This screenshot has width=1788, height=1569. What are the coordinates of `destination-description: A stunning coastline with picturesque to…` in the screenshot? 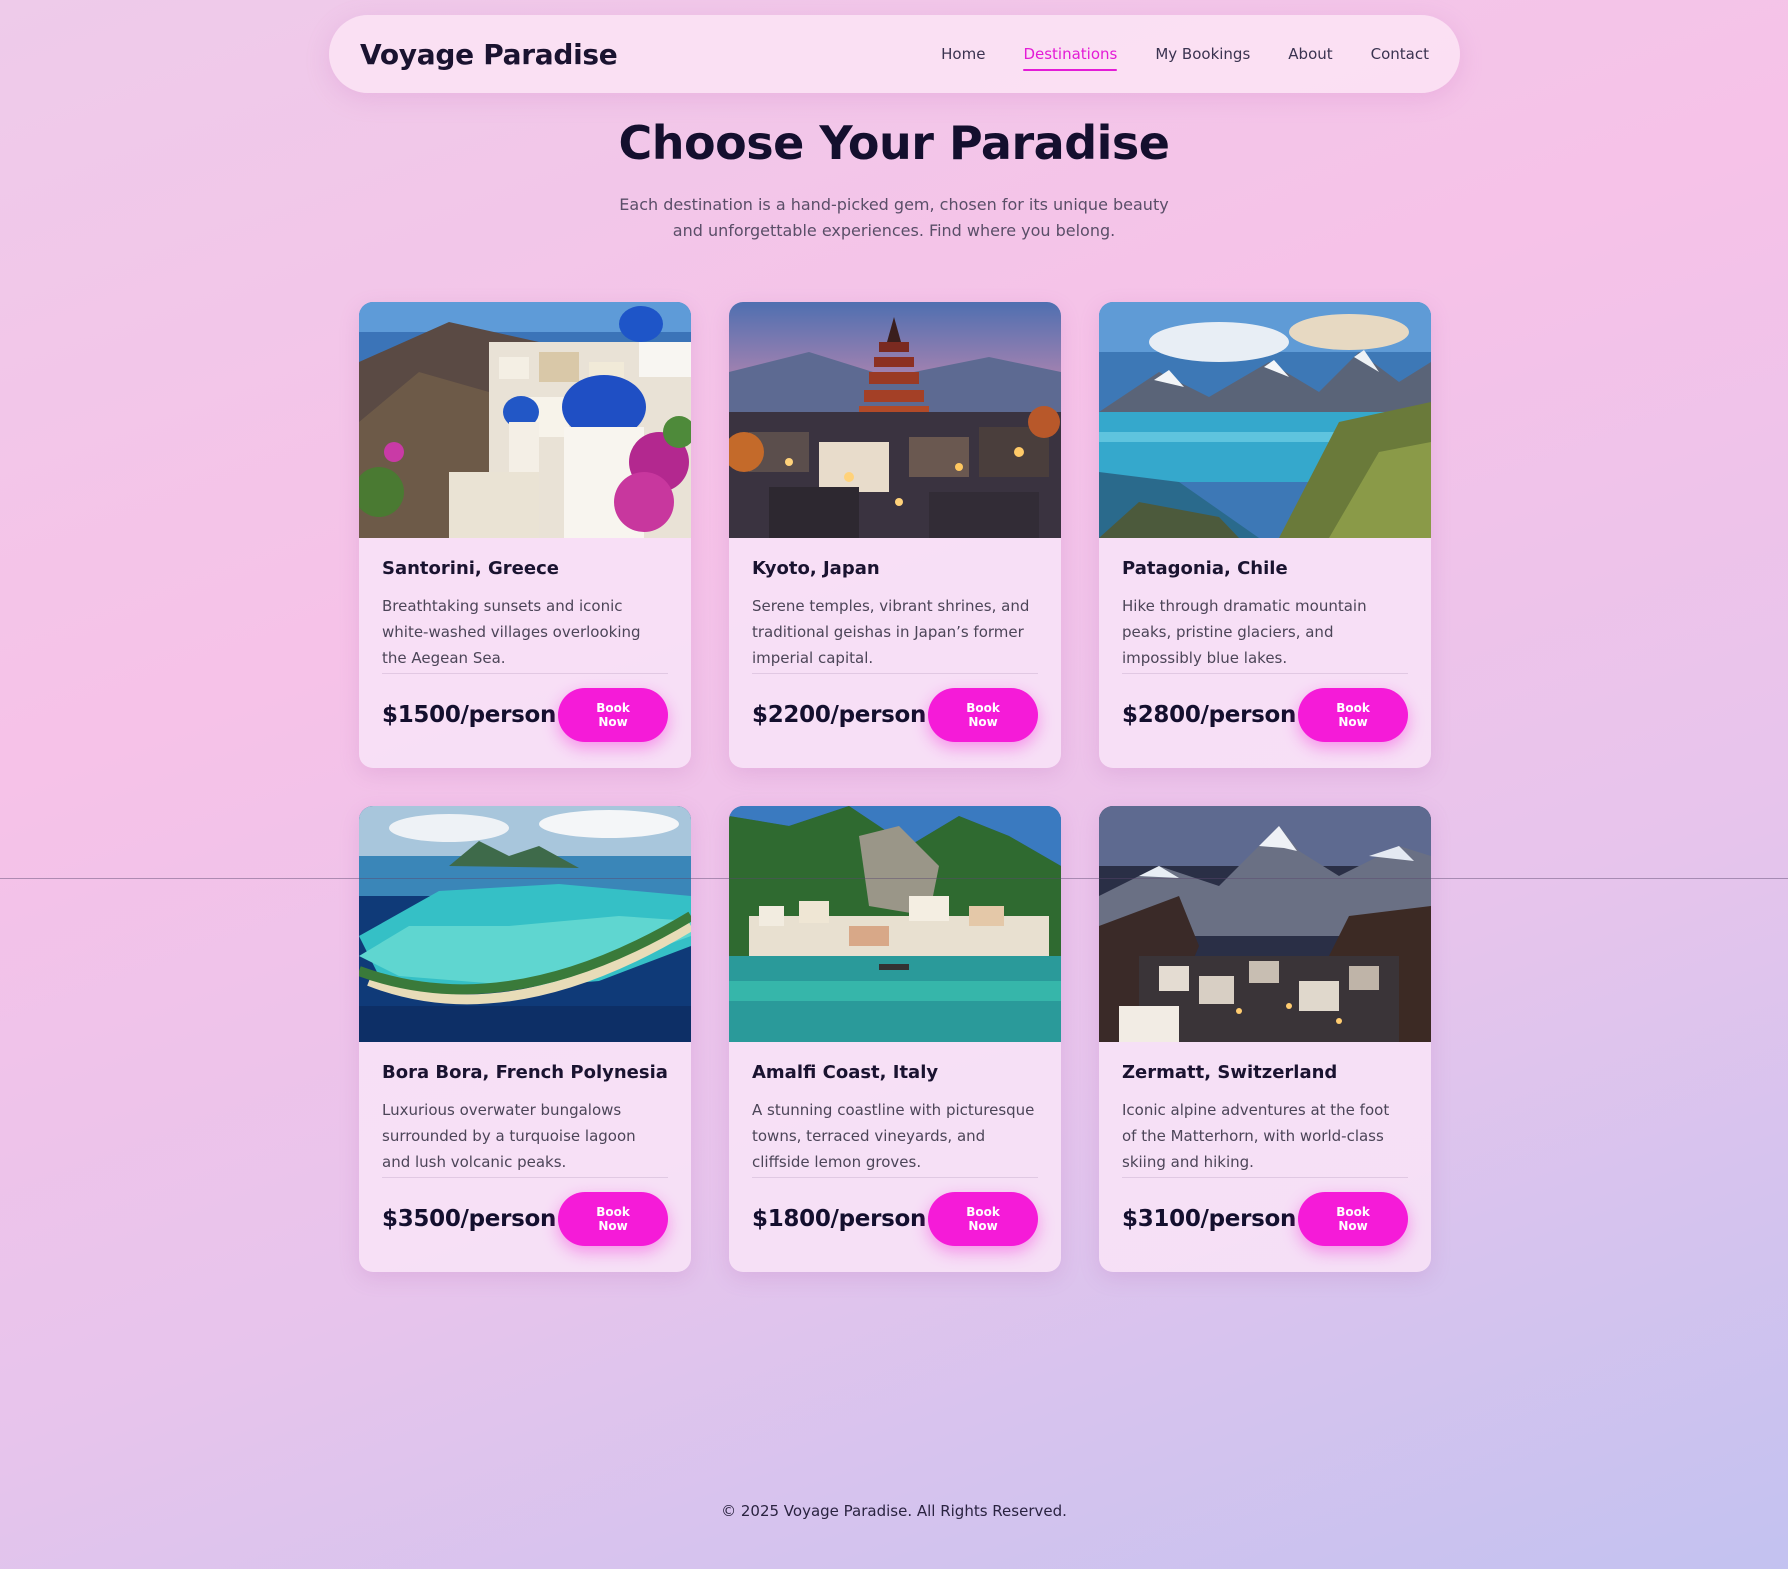 It's located at (893, 1136).